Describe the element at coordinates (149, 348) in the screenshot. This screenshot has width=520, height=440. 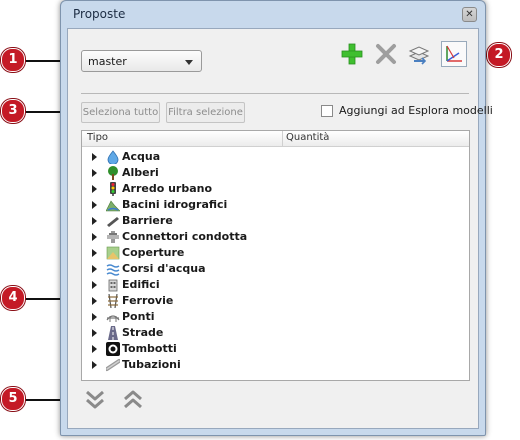
I see `tree-row-label: Tombotti` at that location.